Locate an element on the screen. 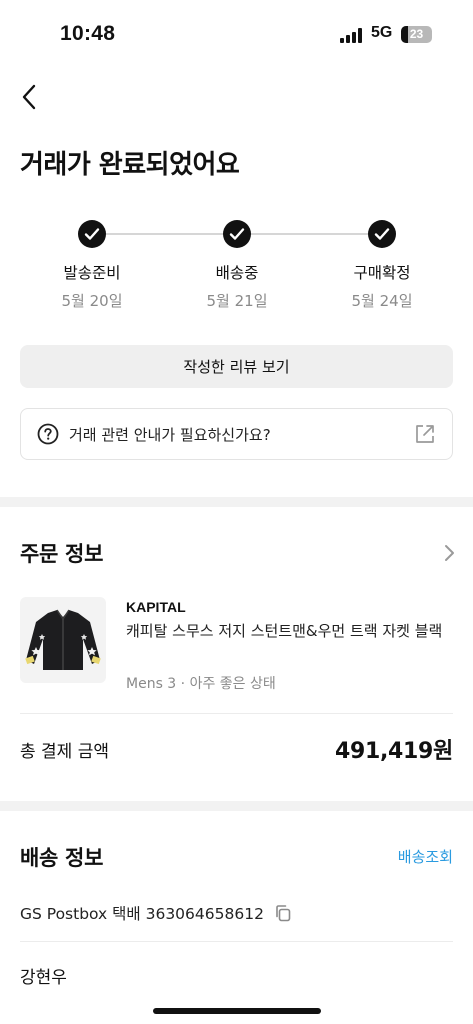 The image size is (473, 1024). home-indicator is located at coordinates (237, 1011).